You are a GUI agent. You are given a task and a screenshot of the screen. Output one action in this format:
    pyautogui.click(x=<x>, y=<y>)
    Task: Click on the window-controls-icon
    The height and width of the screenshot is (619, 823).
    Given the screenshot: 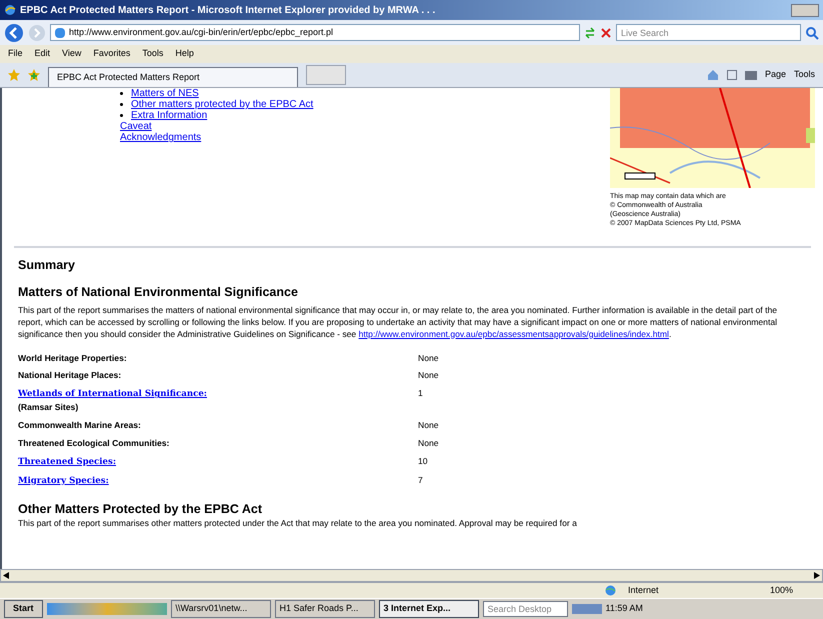 What is the action you would take?
    pyautogui.click(x=805, y=10)
    